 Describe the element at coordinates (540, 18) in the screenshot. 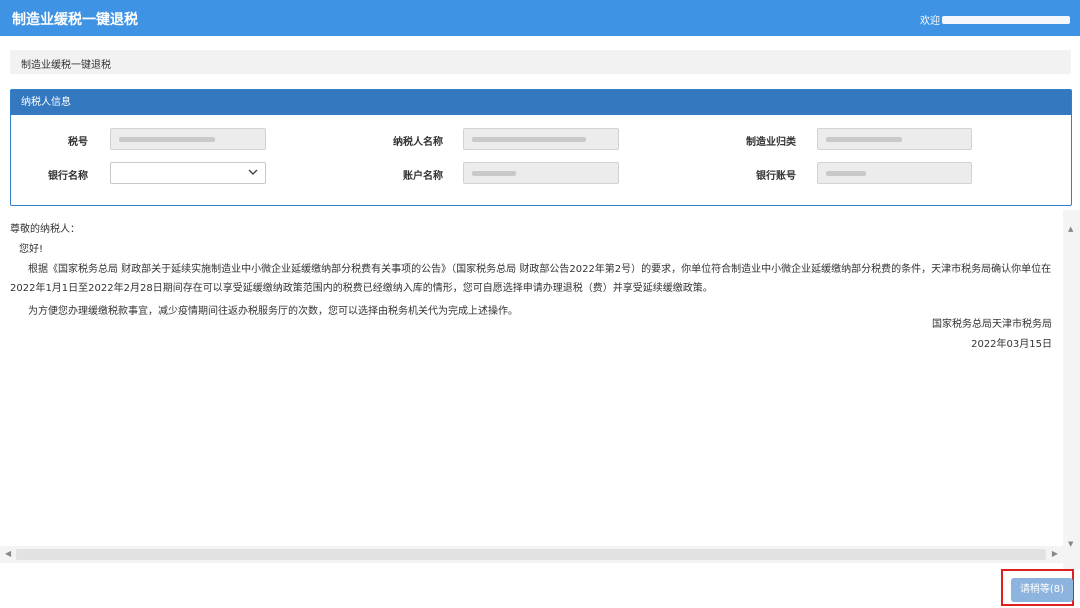

I see `top-header-bar: 制造业缓税一键退税 欢迎` at that location.